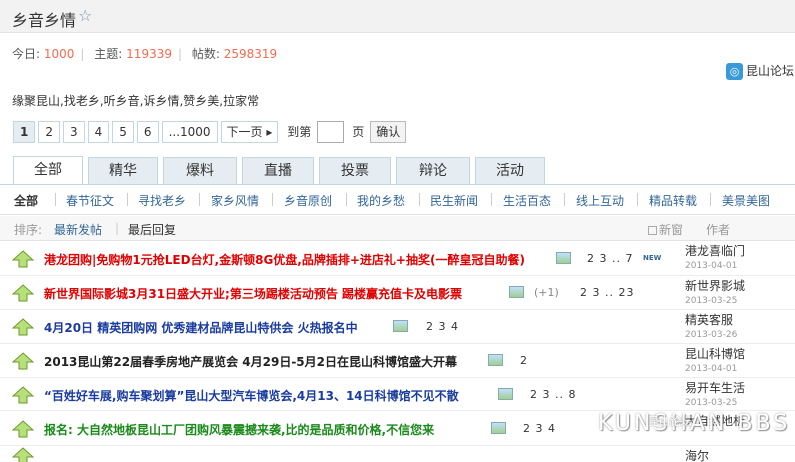  What do you see at coordinates (308, 200) in the screenshot?
I see `category-item: 乡音原创` at bounding box center [308, 200].